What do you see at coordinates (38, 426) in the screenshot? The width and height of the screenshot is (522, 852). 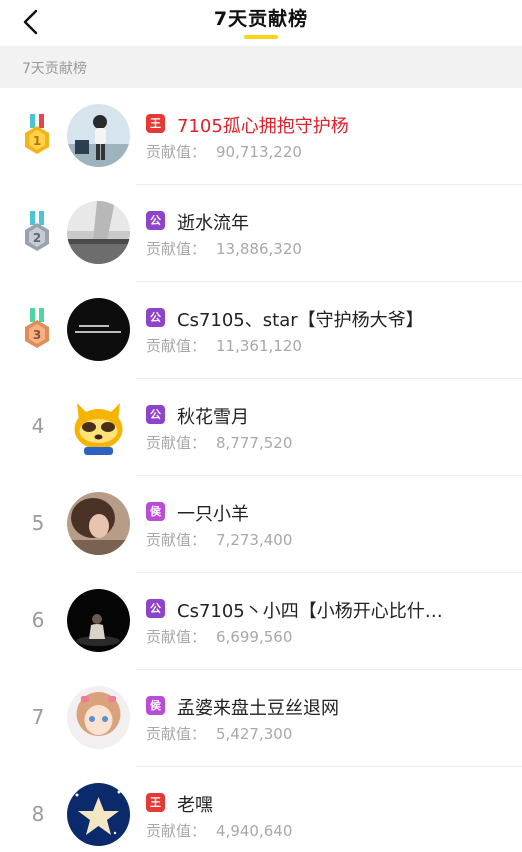 I see `rank-number: 4` at bounding box center [38, 426].